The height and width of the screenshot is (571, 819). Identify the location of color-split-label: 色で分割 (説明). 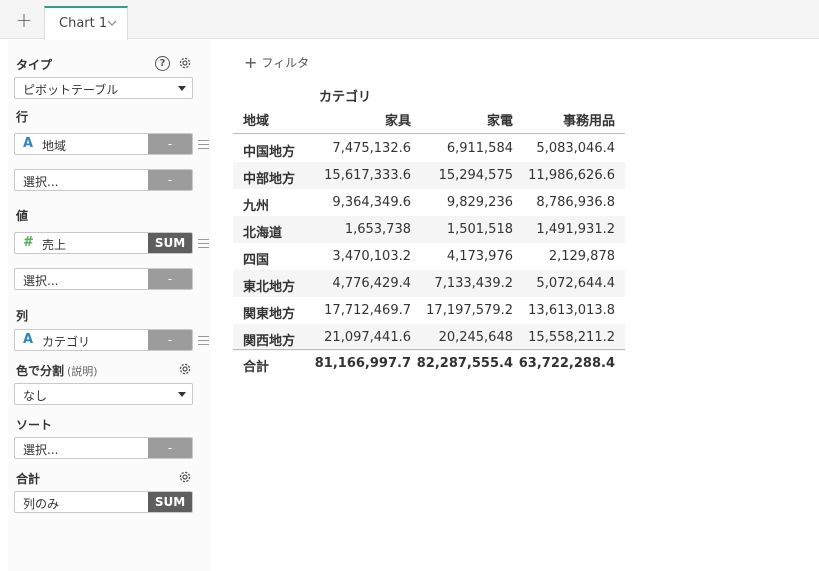
(57, 370).